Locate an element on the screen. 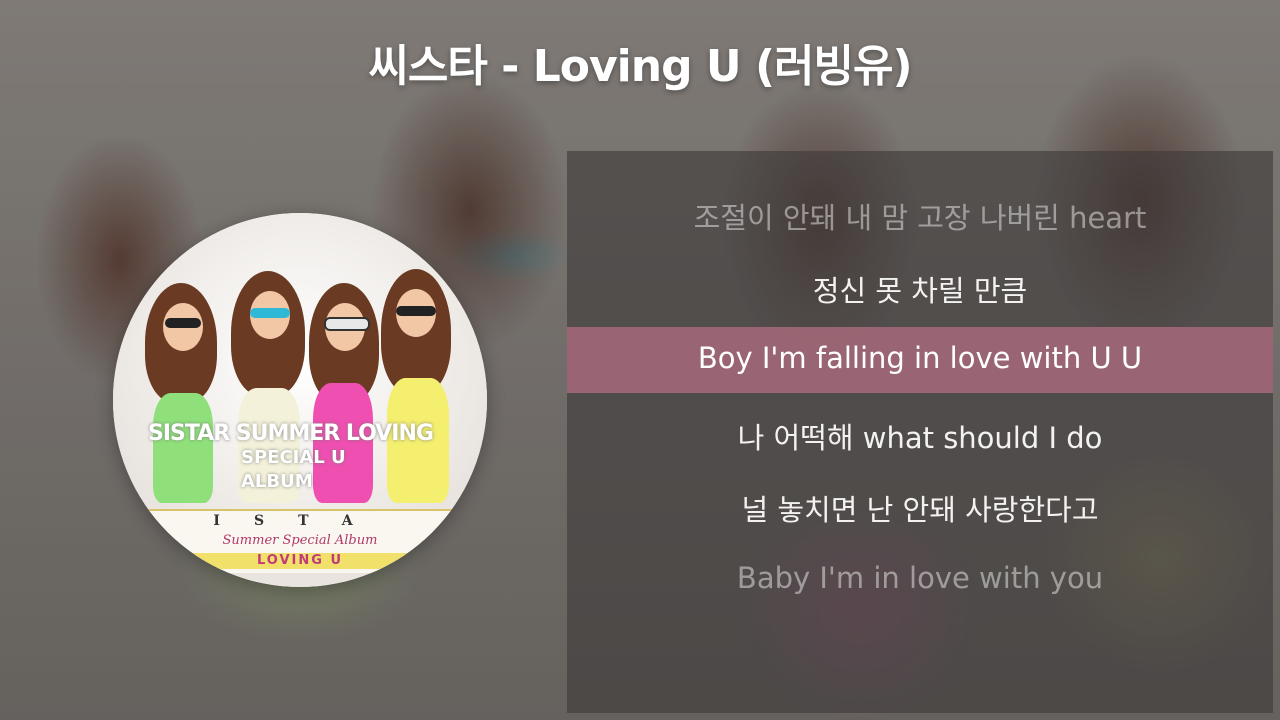 The image size is (1280, 720). album-cover-title: SISTAR SUMMER LOVING is located at coordinates (291, 433).